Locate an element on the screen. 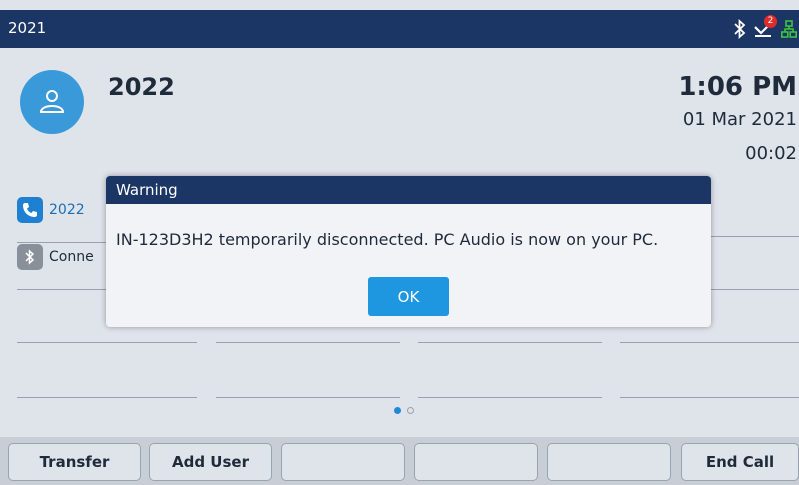 Image resolution: width=799 pixels, height=485 pixels. caller-name: 2022 is located at coordinates (141, 87).